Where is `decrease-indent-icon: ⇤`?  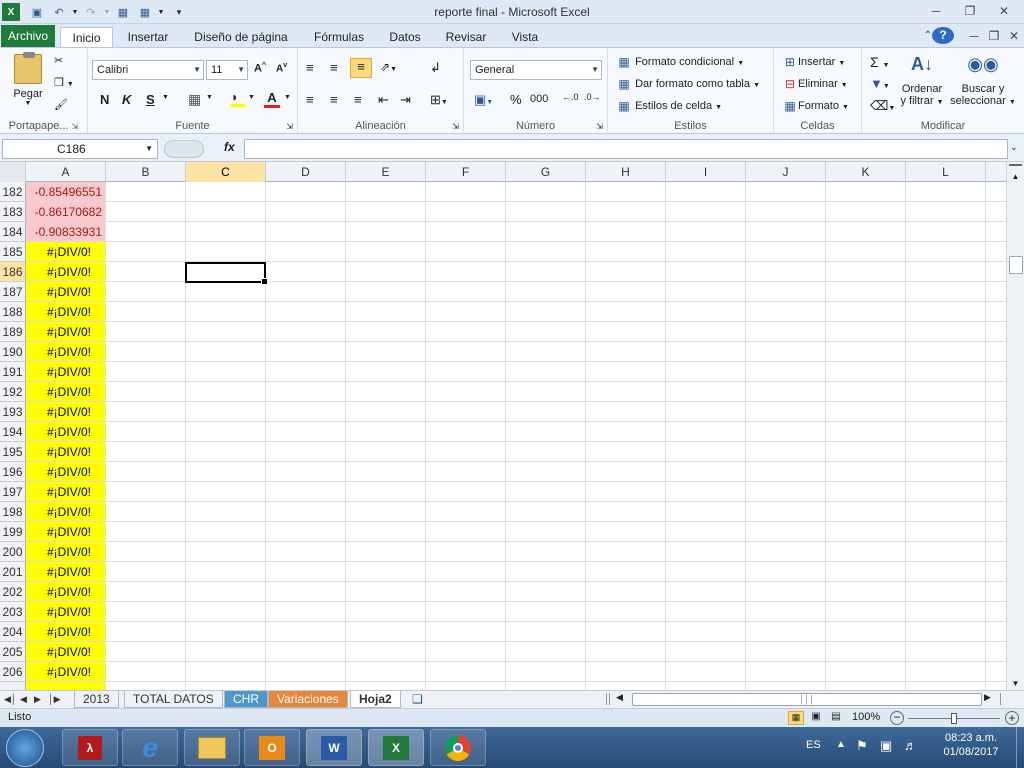 decrease-indent-icon: ⇤ is located at coordinates (383, 100).